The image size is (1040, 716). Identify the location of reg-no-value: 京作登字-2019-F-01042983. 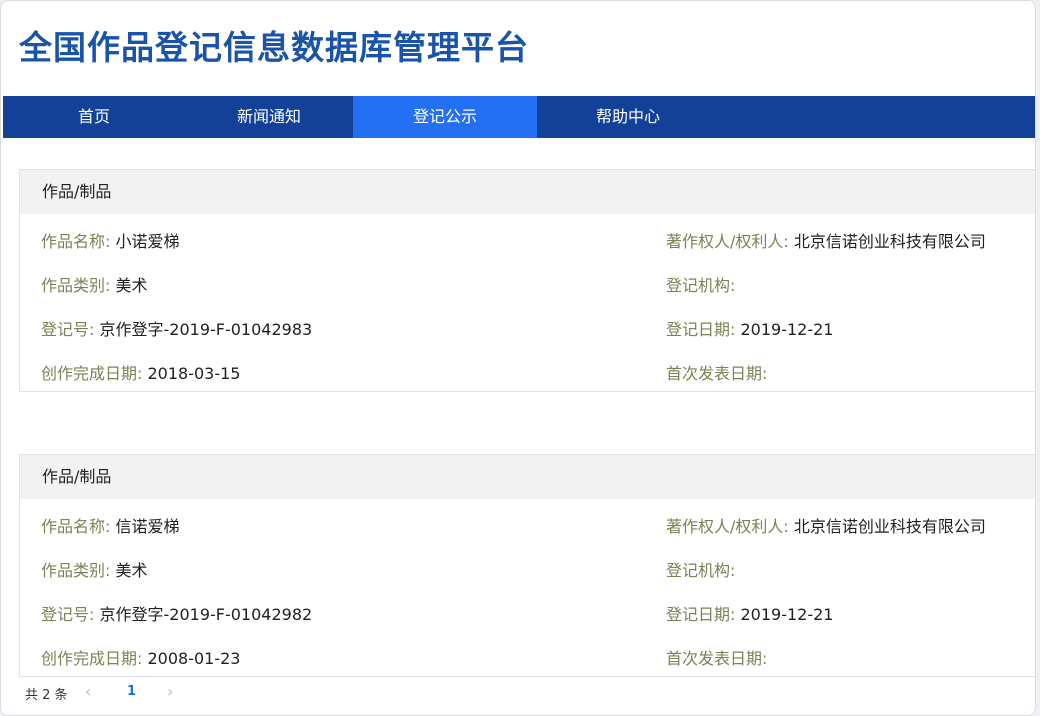
(206, 329).